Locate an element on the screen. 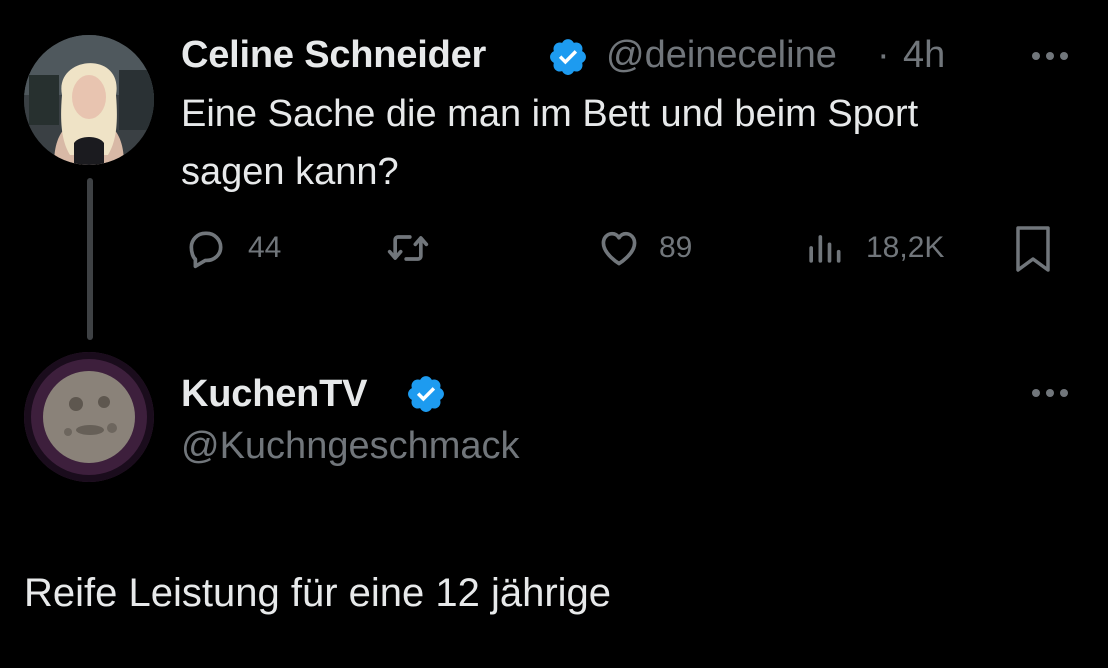 This screenshot has height=668, width=1108. tweet-timestamp: 4h is located at coordinates (924, 55).